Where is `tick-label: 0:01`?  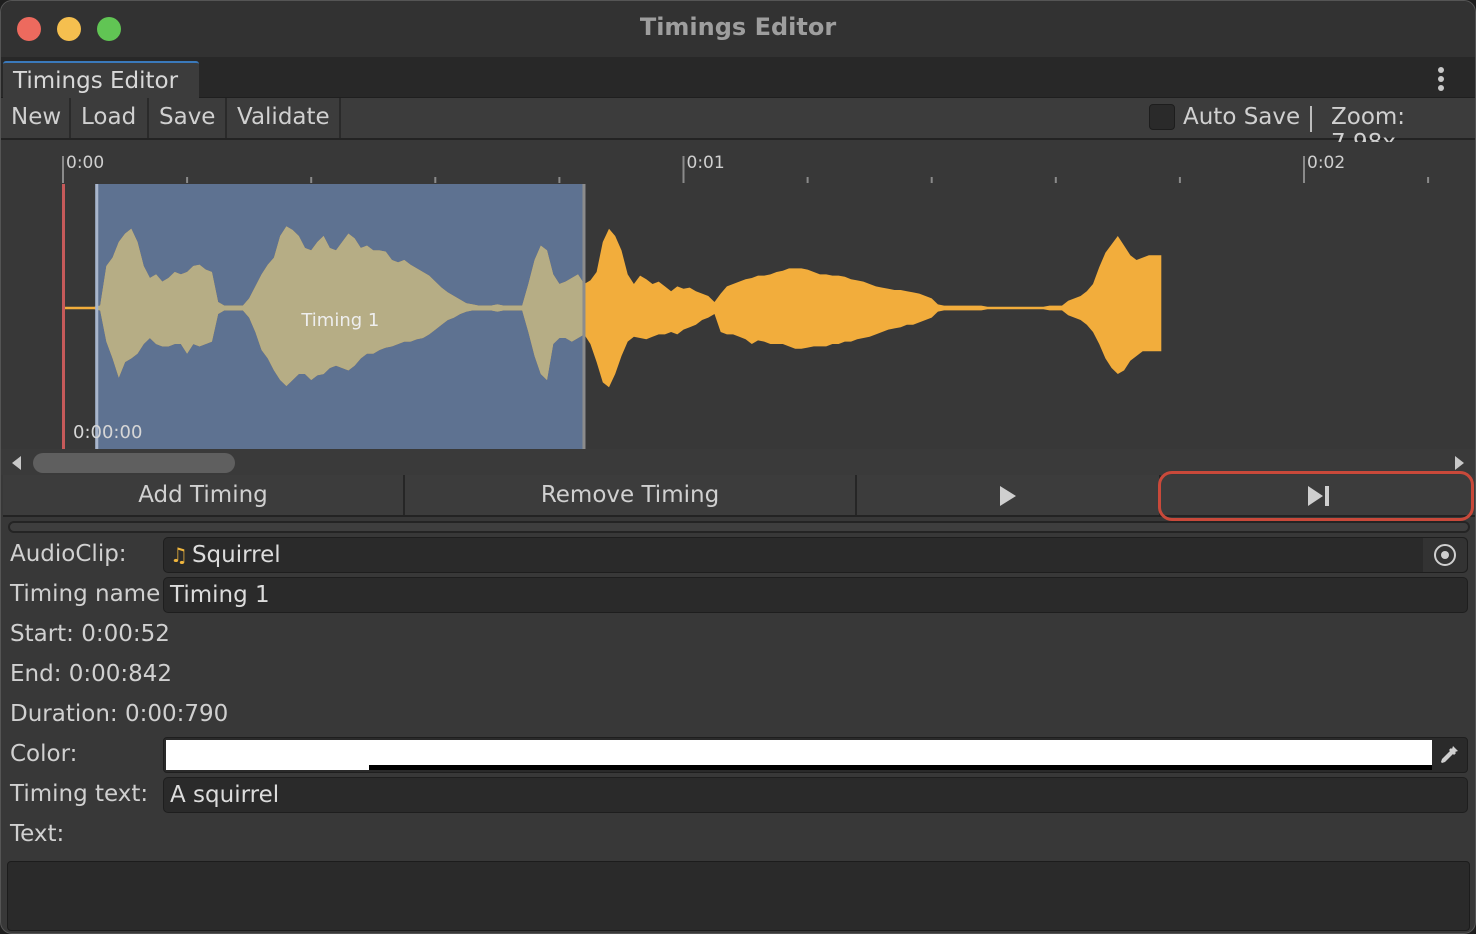
tick-label: 0:01 is located at coordinates (706, 163).